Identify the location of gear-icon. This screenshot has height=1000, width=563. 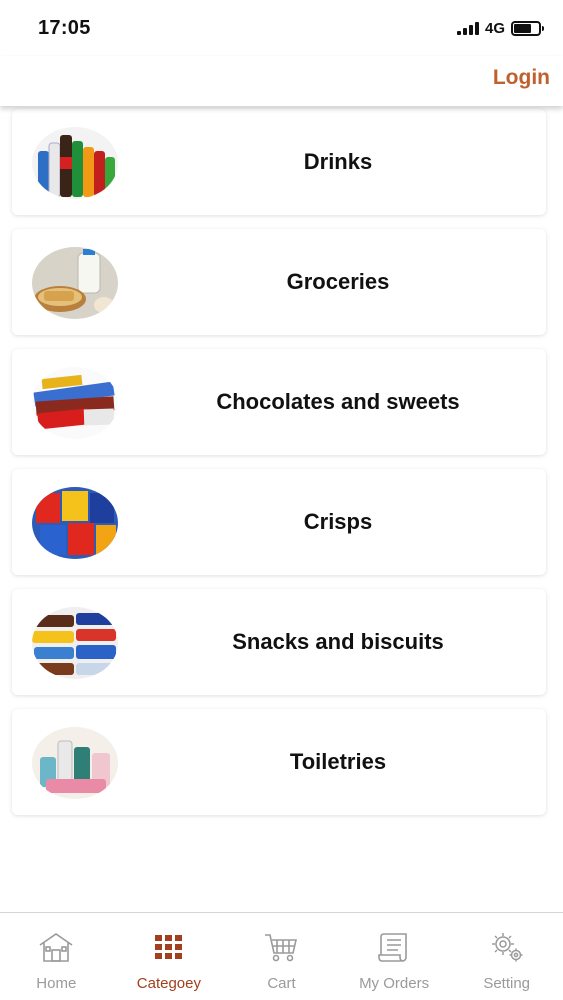
(507, 947).